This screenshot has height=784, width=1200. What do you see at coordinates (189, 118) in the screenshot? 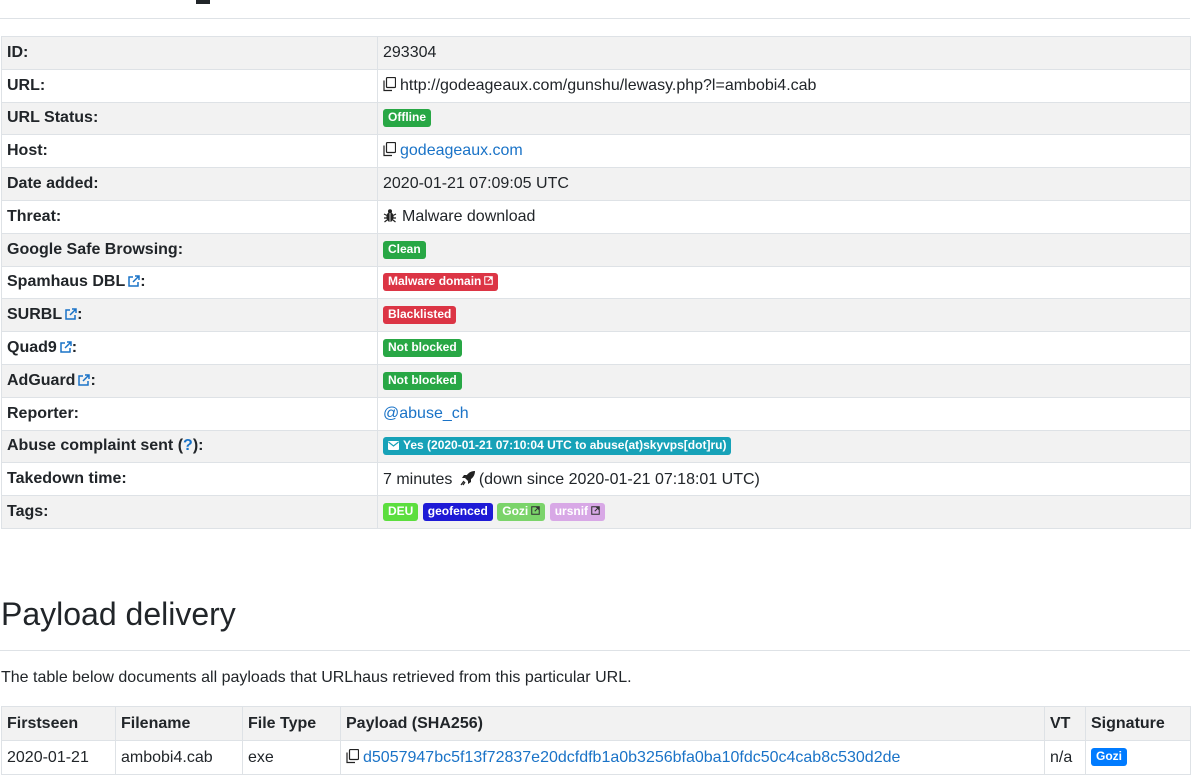
I see `label-url-status: URL Status:` at bounding box center [189, 118].